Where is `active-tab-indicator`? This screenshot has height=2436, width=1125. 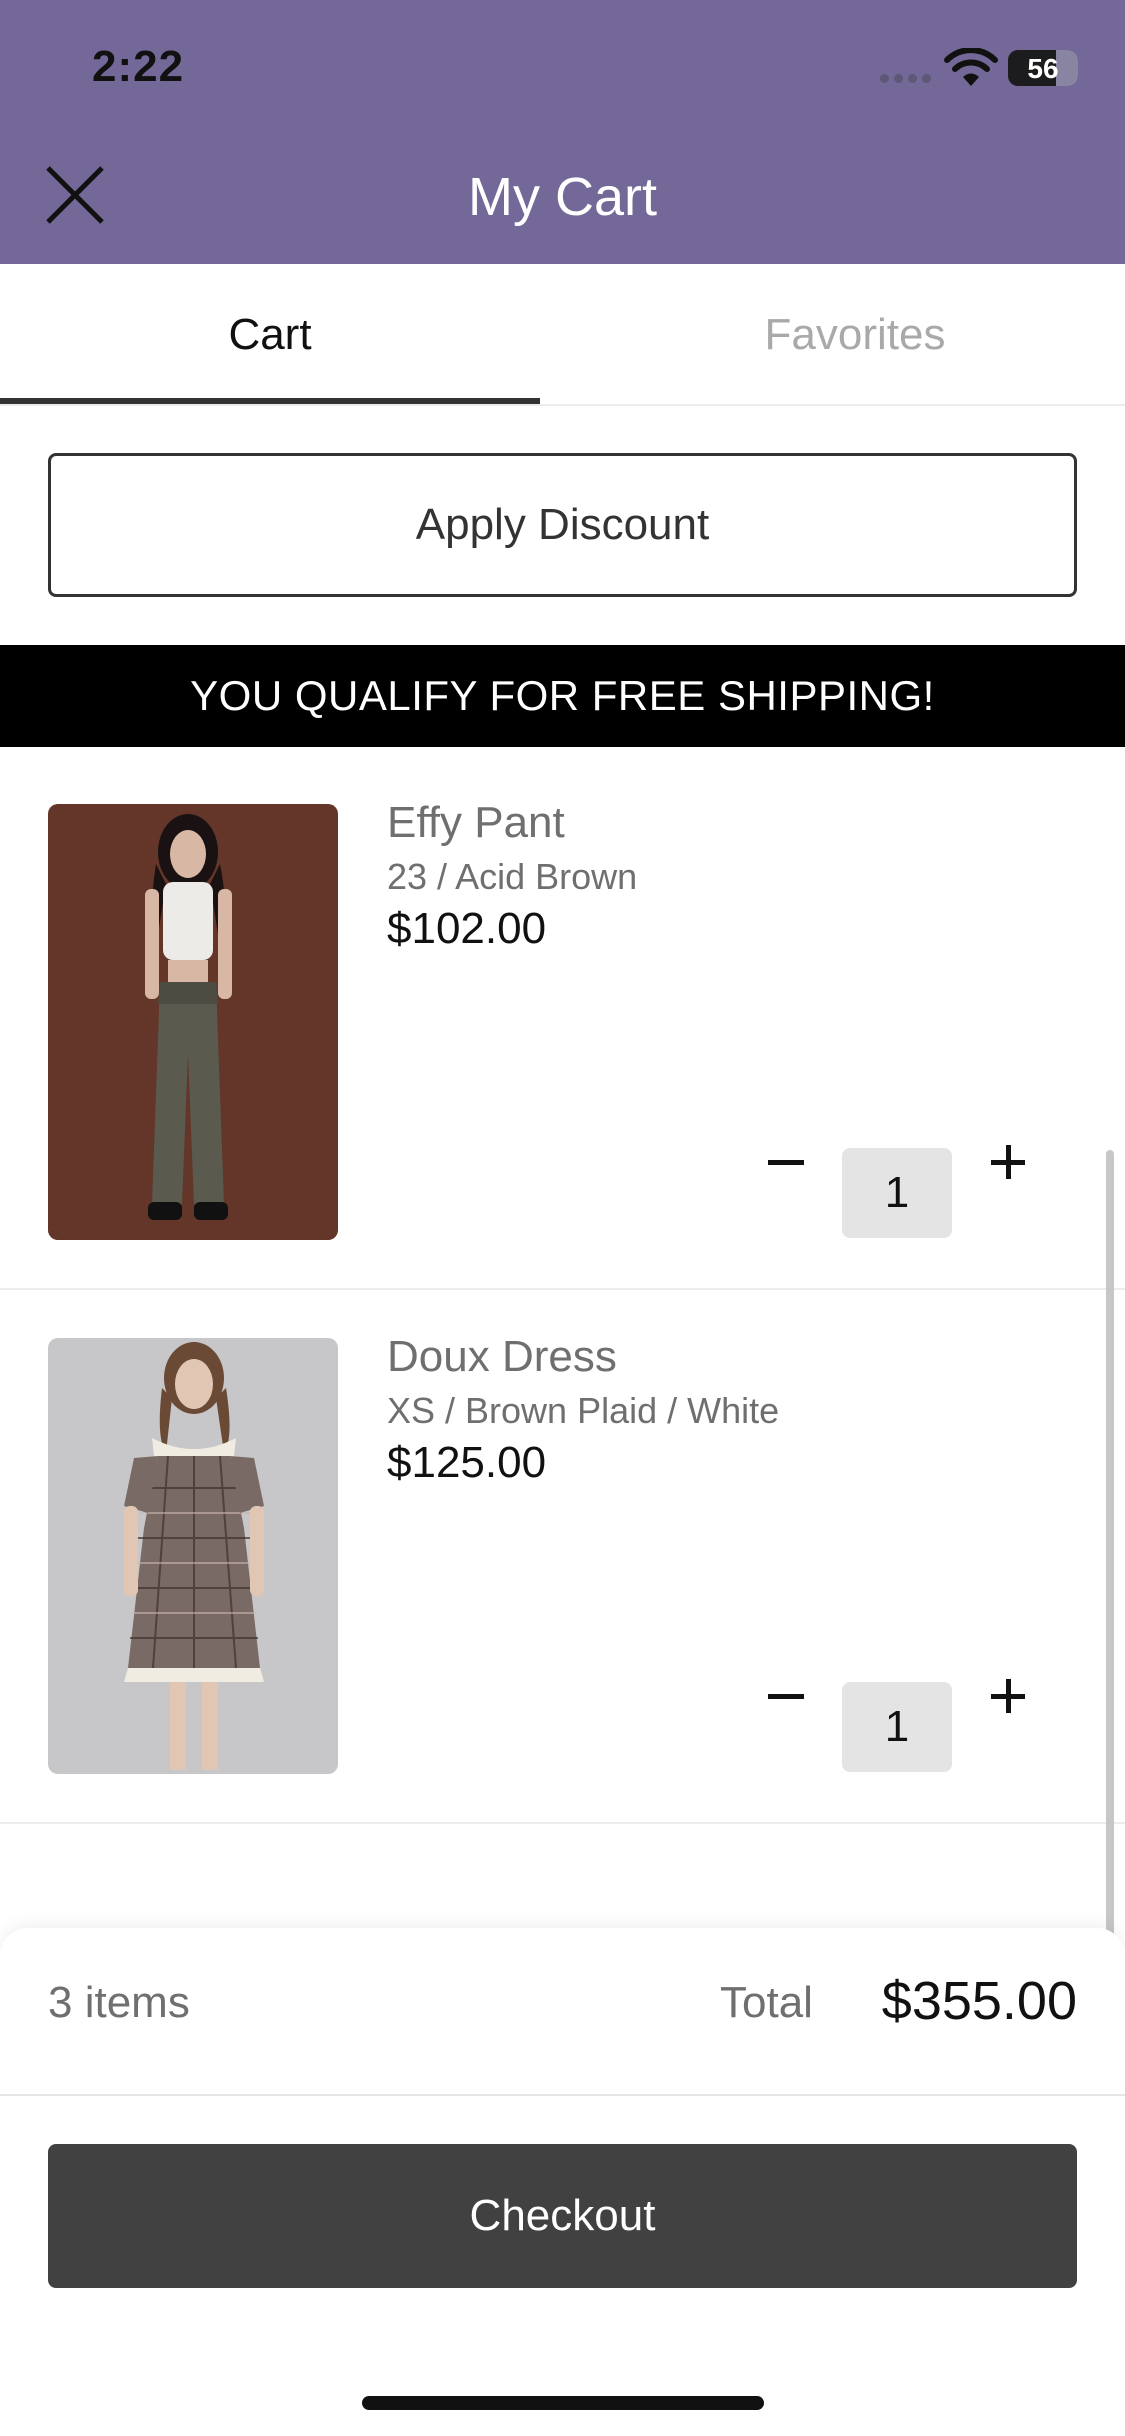
active-tab-indicator is located at coordinates (270, 401).